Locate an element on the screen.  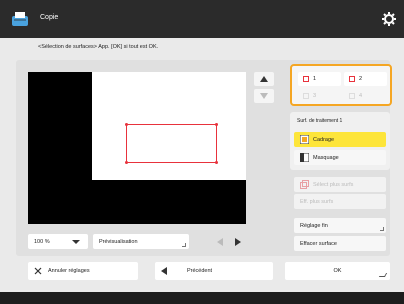
ok-label: OK is located at coordinates (337, 271).